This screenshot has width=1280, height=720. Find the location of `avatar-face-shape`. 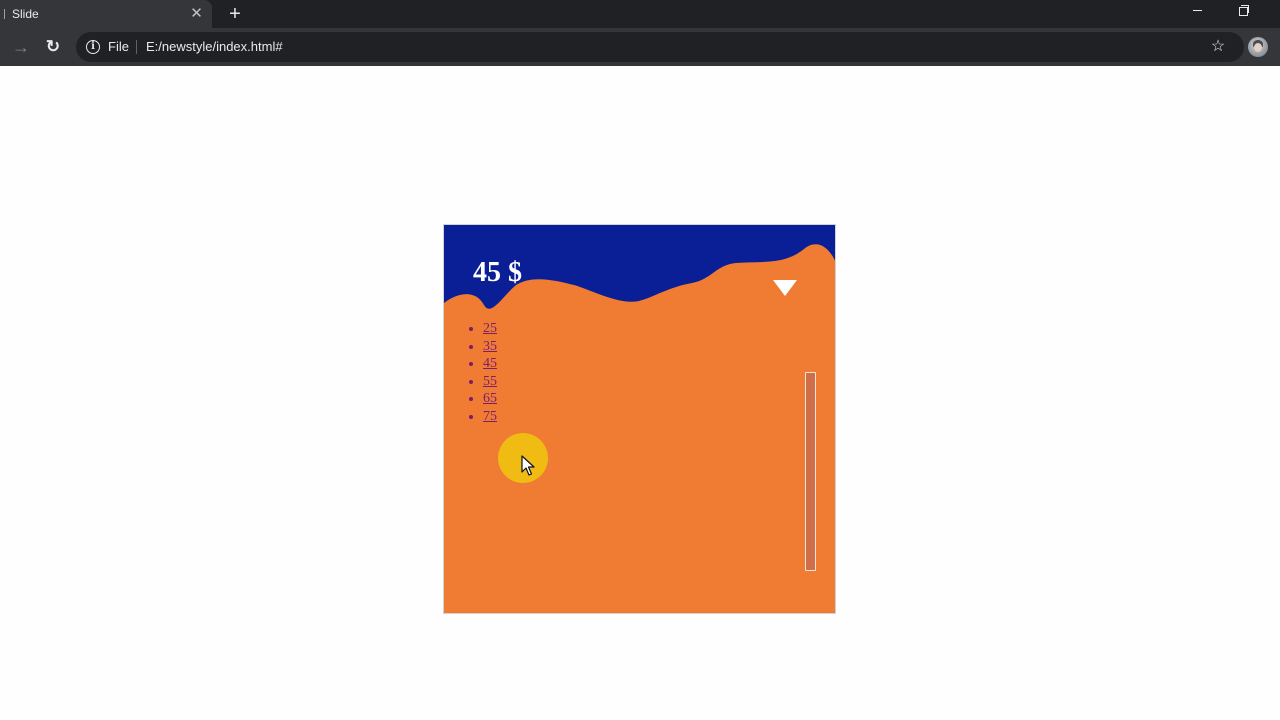

avatar-face-shape is located at coordinates (1258, 47).